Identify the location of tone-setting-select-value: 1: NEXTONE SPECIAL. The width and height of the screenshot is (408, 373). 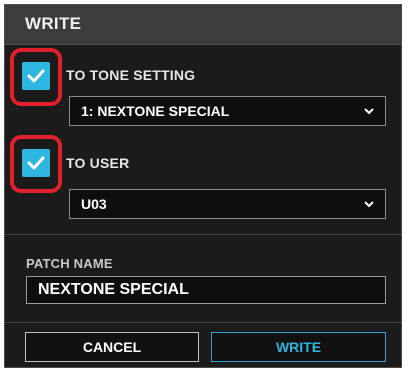
(155, 111).